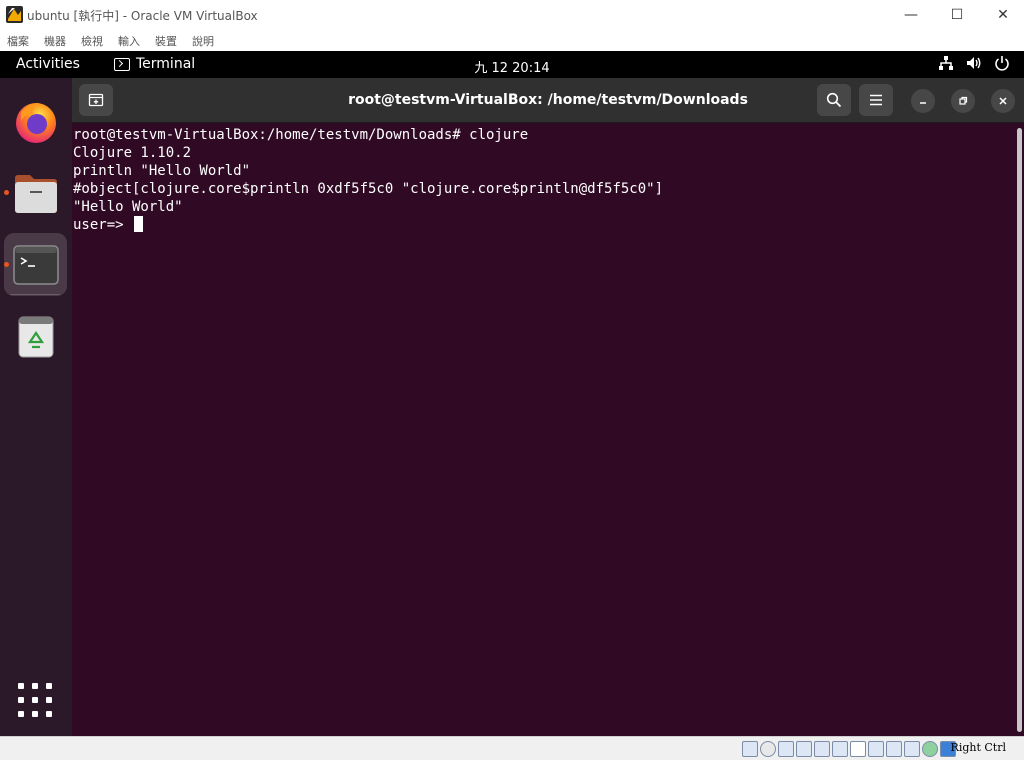  I want to click on system-tray, so click(974, 63).